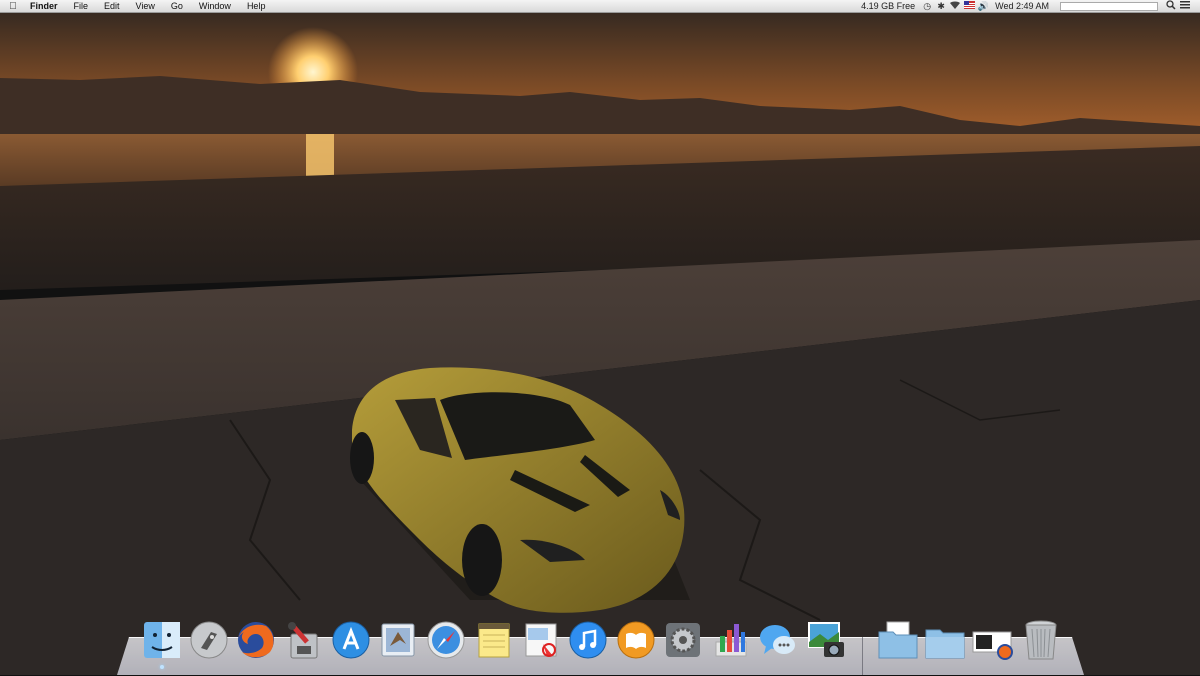  I want to click on safari-icon, so click(446, 640).